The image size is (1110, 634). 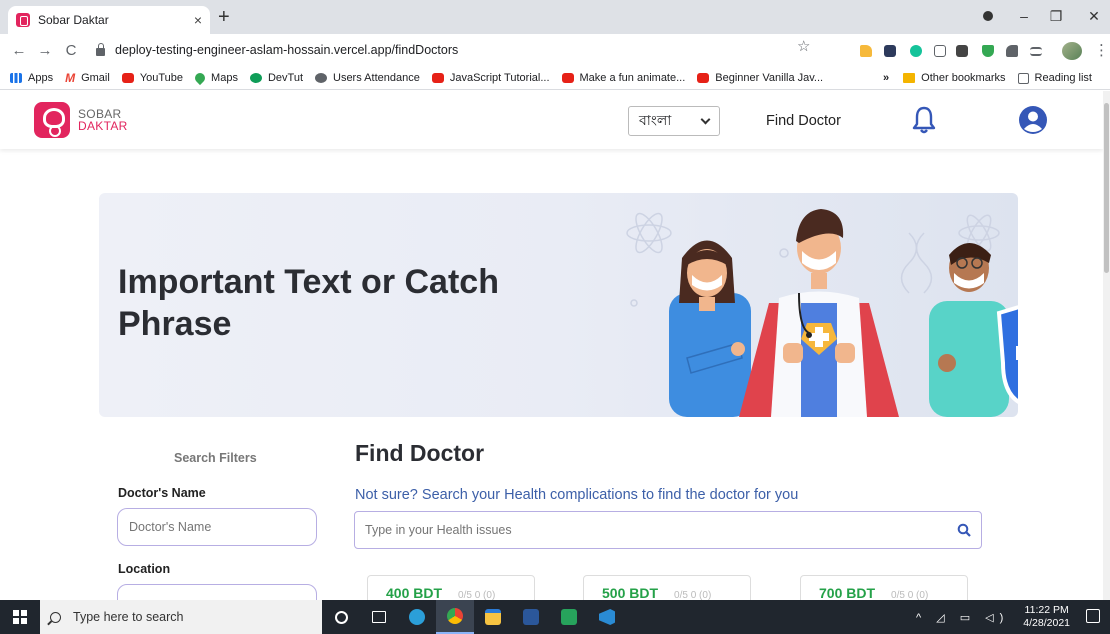 I want to click on health-issue-search, so click(x=668, y=530).